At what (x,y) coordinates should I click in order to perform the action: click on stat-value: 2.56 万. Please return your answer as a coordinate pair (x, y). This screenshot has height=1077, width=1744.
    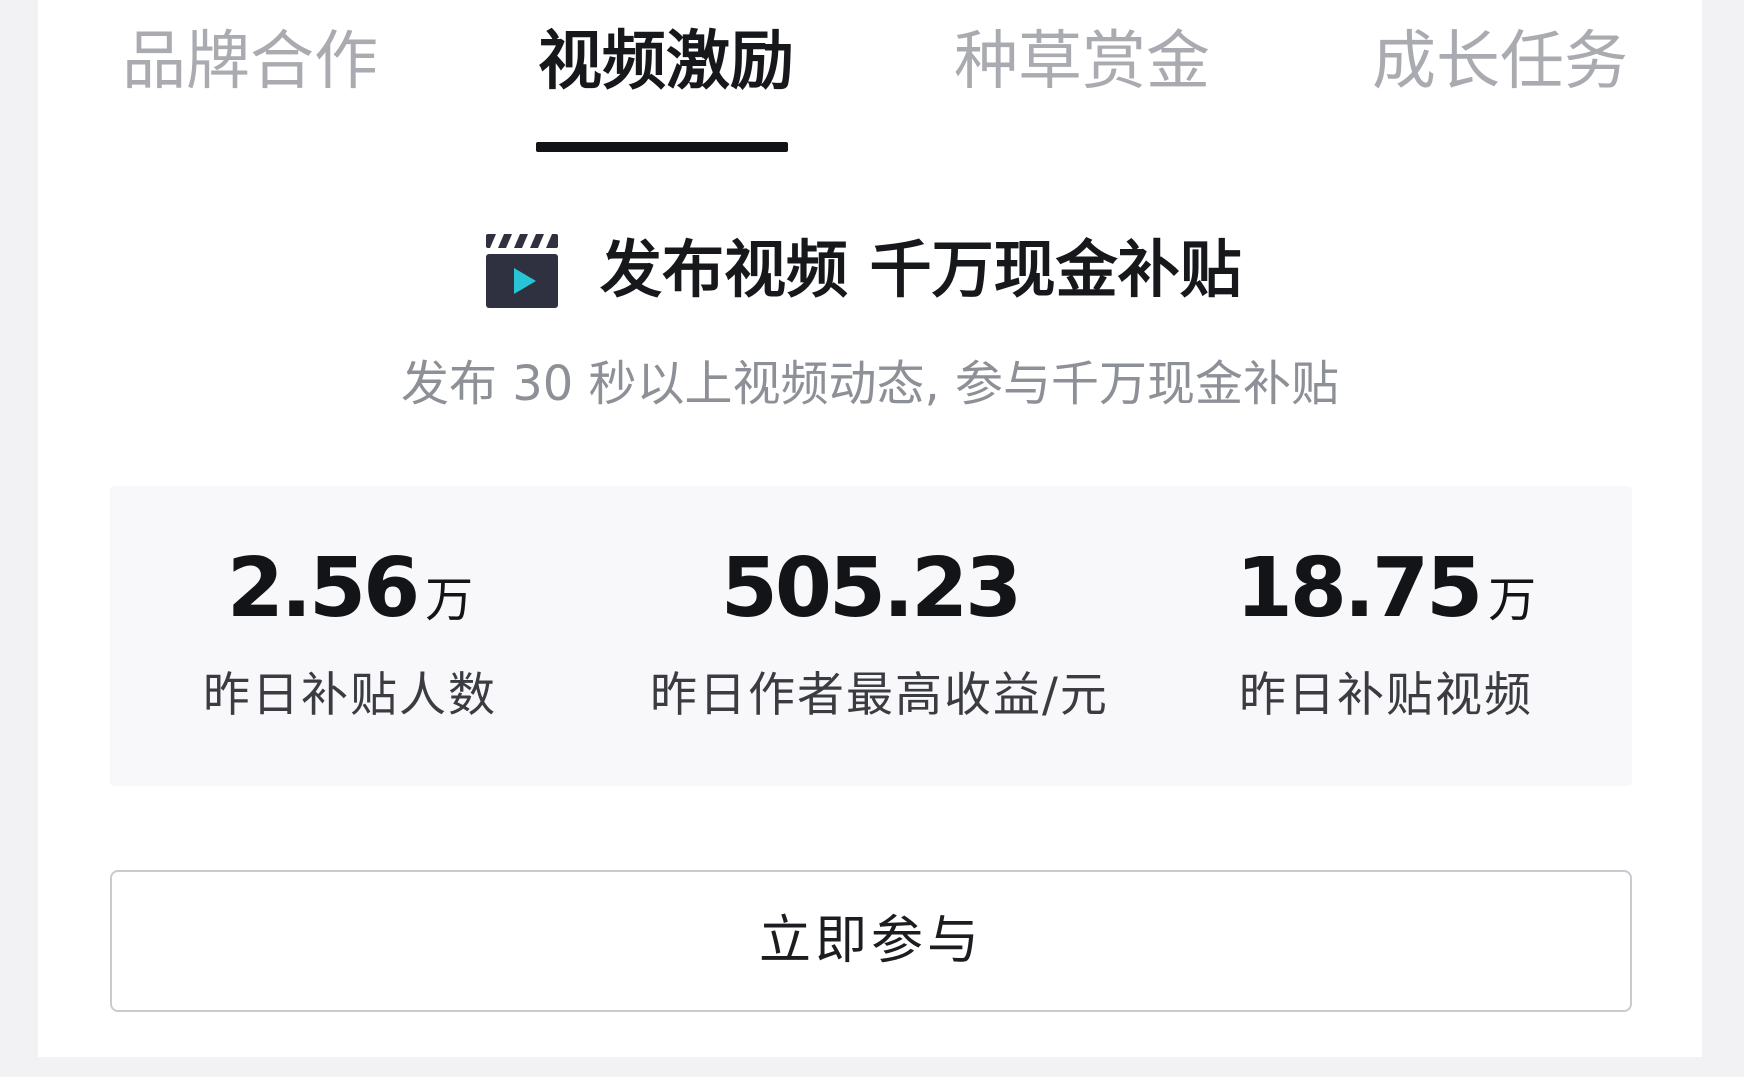
    Looking at the image, I should click on (350, 589).